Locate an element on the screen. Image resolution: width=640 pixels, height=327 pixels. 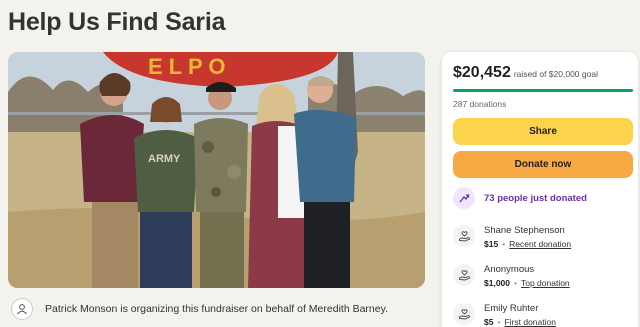
donor-item: Emily Ruhter $5 • First donation is located at coordinates (543, 314).